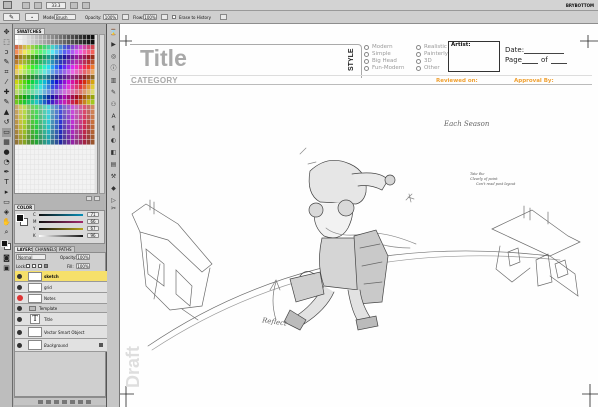  Describe the element at coordinates (83, 257) in the screenshot. I see `layer-opacity-input: 100%` at that location.